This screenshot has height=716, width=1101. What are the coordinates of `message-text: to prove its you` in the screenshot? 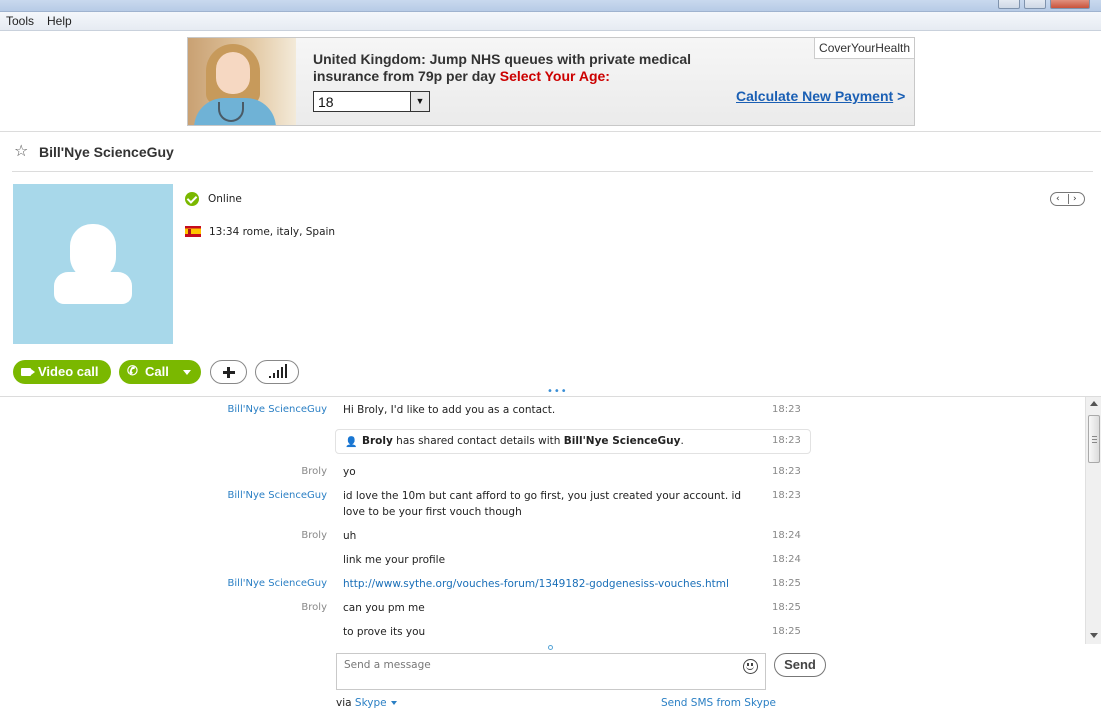 It's located at (384, 632).